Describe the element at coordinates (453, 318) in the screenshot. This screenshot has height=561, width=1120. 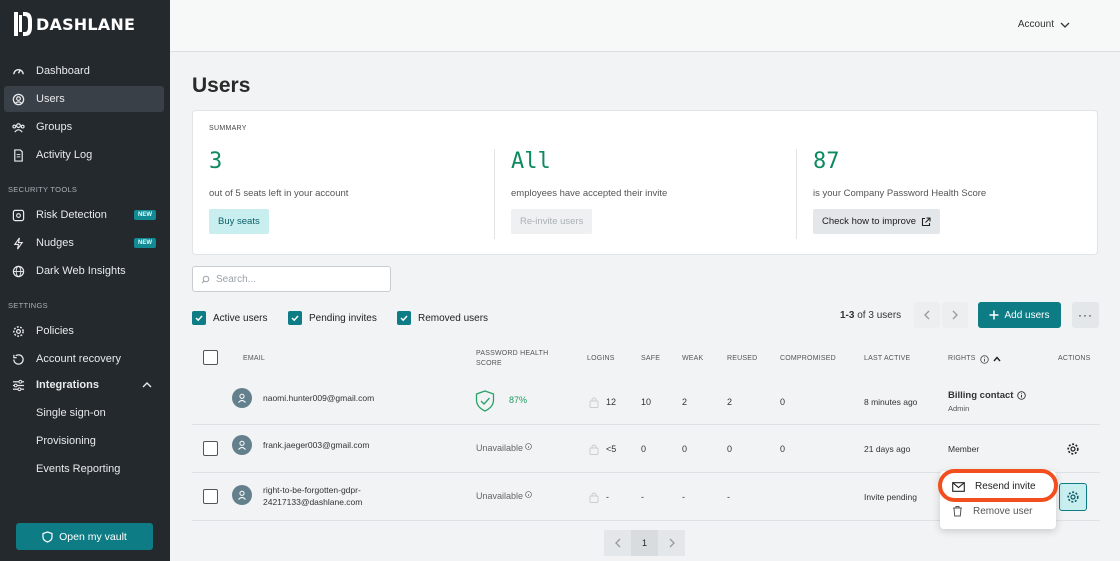
I see `filter-label: Removed users` at that location.